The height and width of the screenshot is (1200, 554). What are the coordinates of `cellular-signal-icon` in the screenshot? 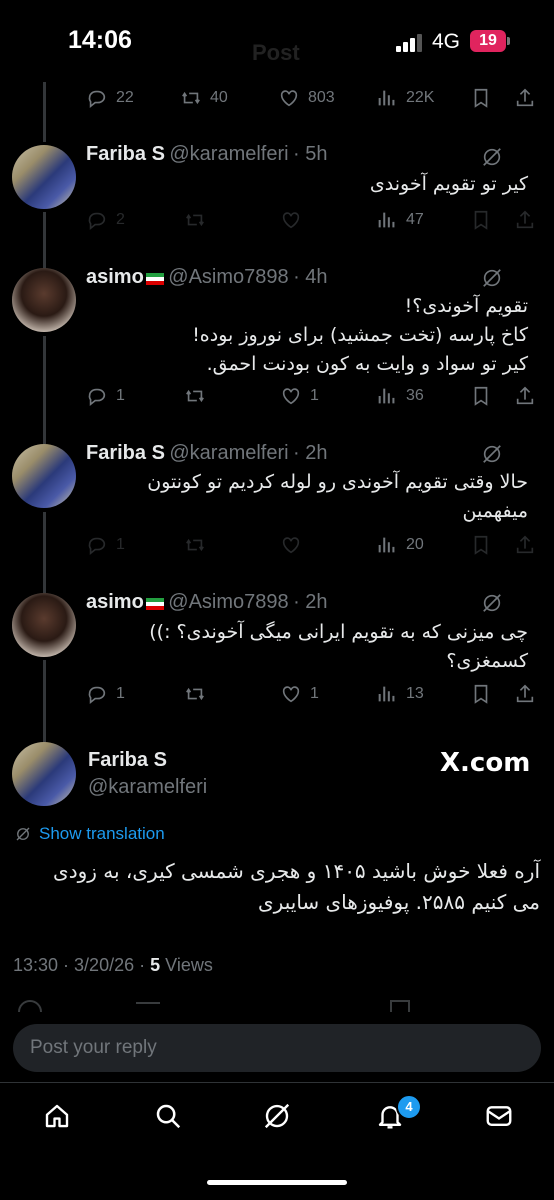 It's located at (409, 43).